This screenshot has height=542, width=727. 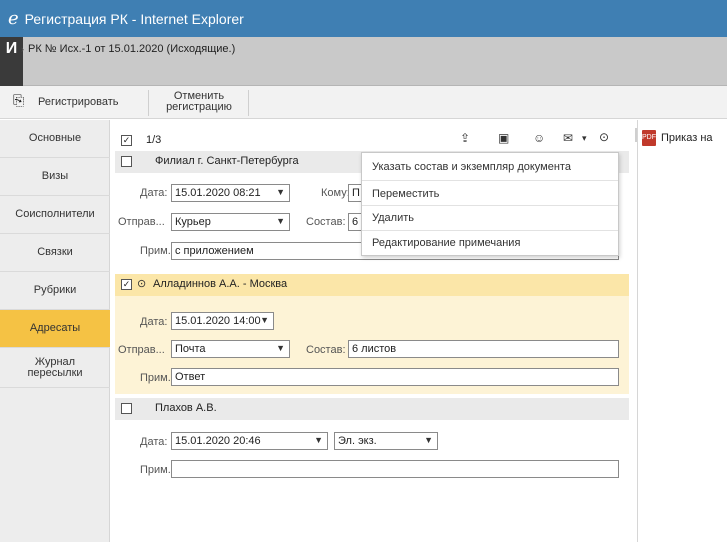 I want to click on addressee-name: Филиал г. Санкт-Петербурга, so click(x=227, y=161).